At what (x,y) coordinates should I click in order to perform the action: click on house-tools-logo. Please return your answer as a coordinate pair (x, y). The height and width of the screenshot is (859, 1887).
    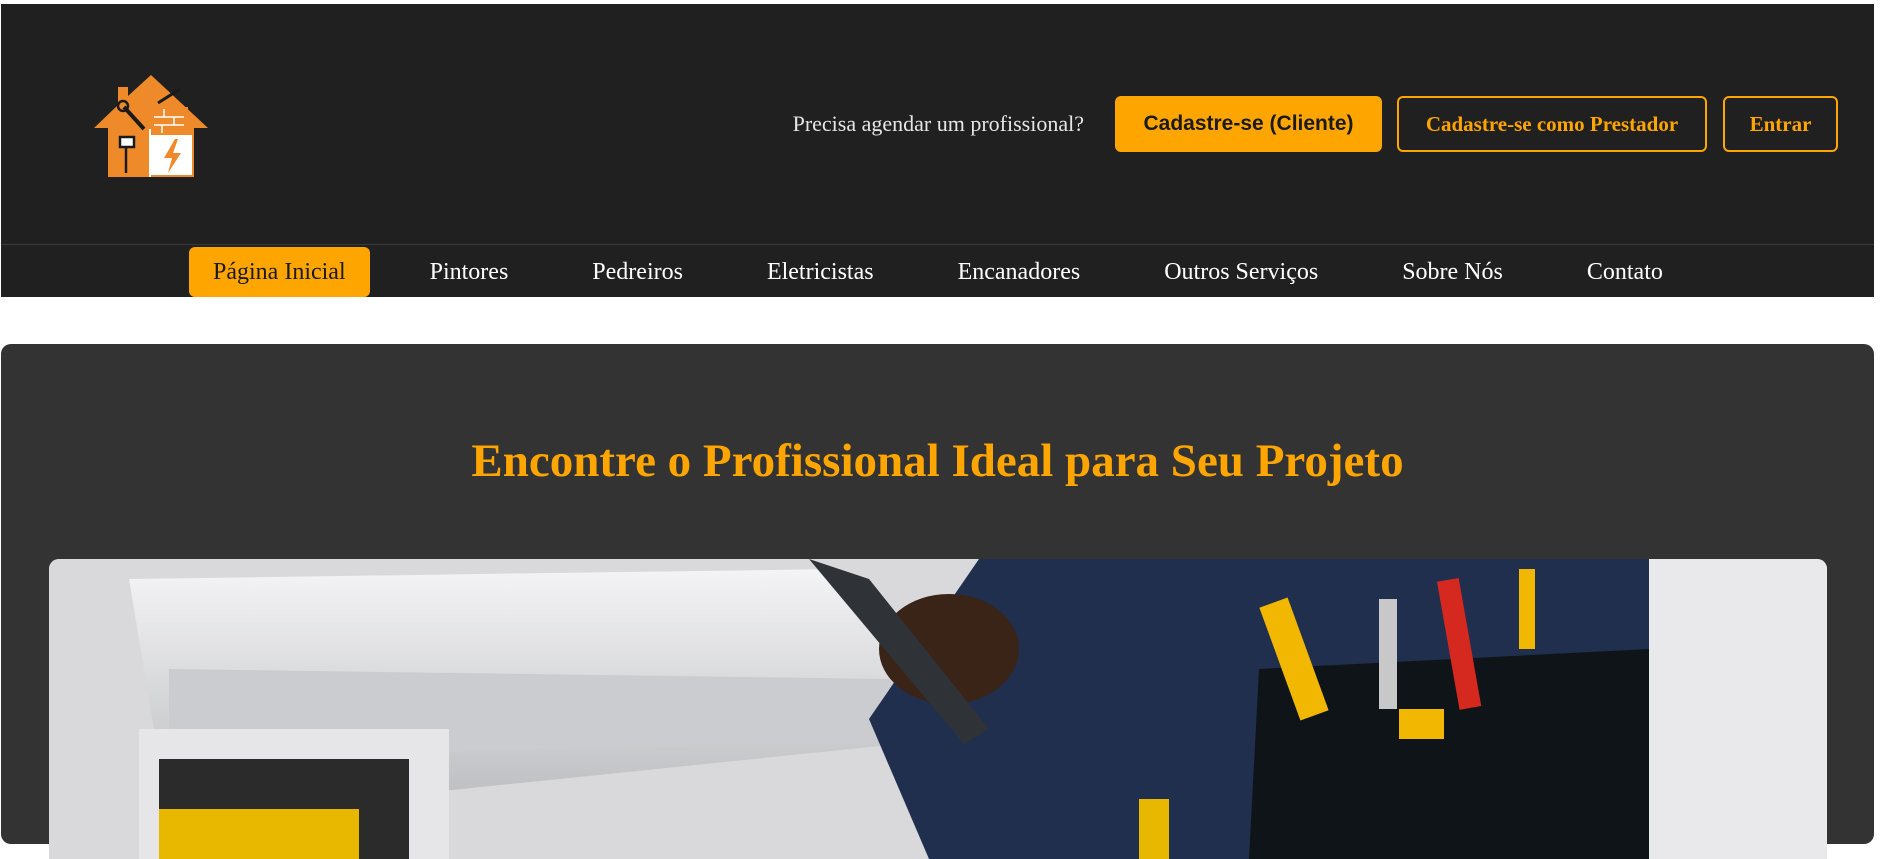
    Looking at the image, I should click on (151, 127).